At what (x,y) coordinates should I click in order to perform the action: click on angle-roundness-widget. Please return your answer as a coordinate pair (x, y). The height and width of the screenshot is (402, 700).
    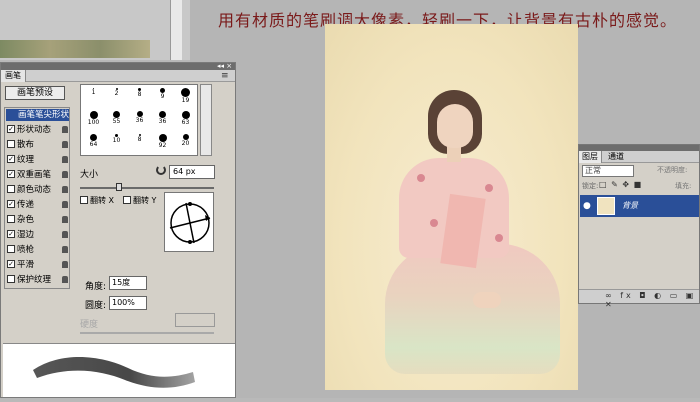
    Looking at the image, I should click on (189, 222).